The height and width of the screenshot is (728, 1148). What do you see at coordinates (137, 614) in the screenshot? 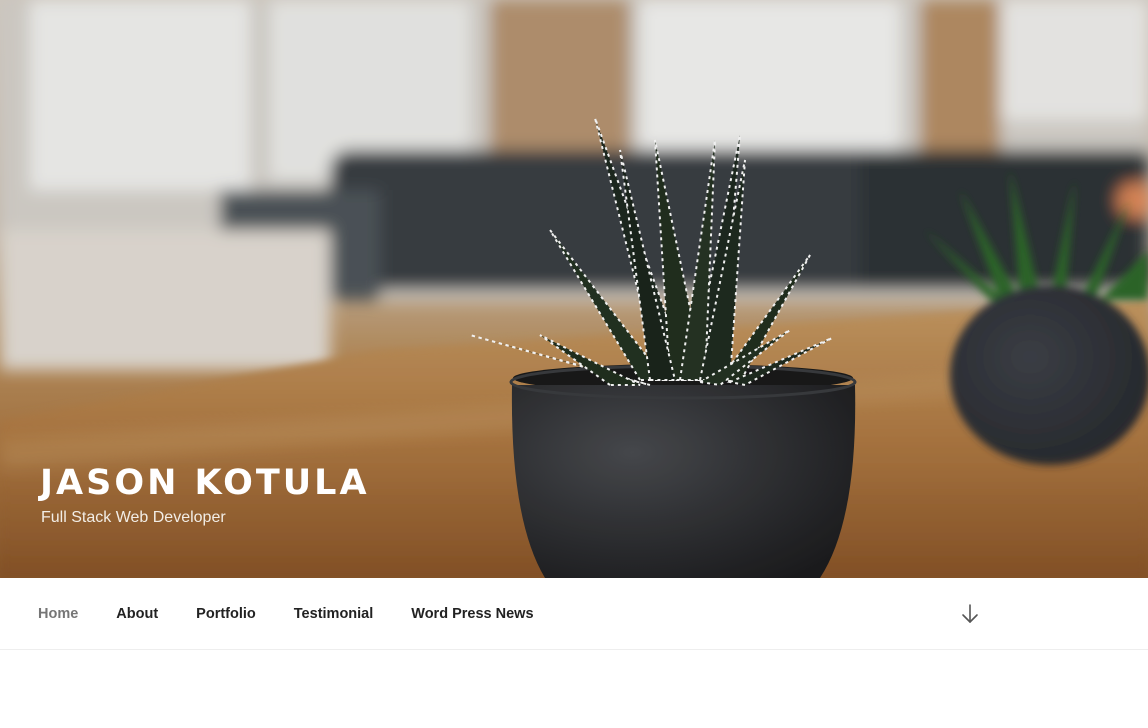
I see `nav-item-about: About` at bounding box center [137, 614].